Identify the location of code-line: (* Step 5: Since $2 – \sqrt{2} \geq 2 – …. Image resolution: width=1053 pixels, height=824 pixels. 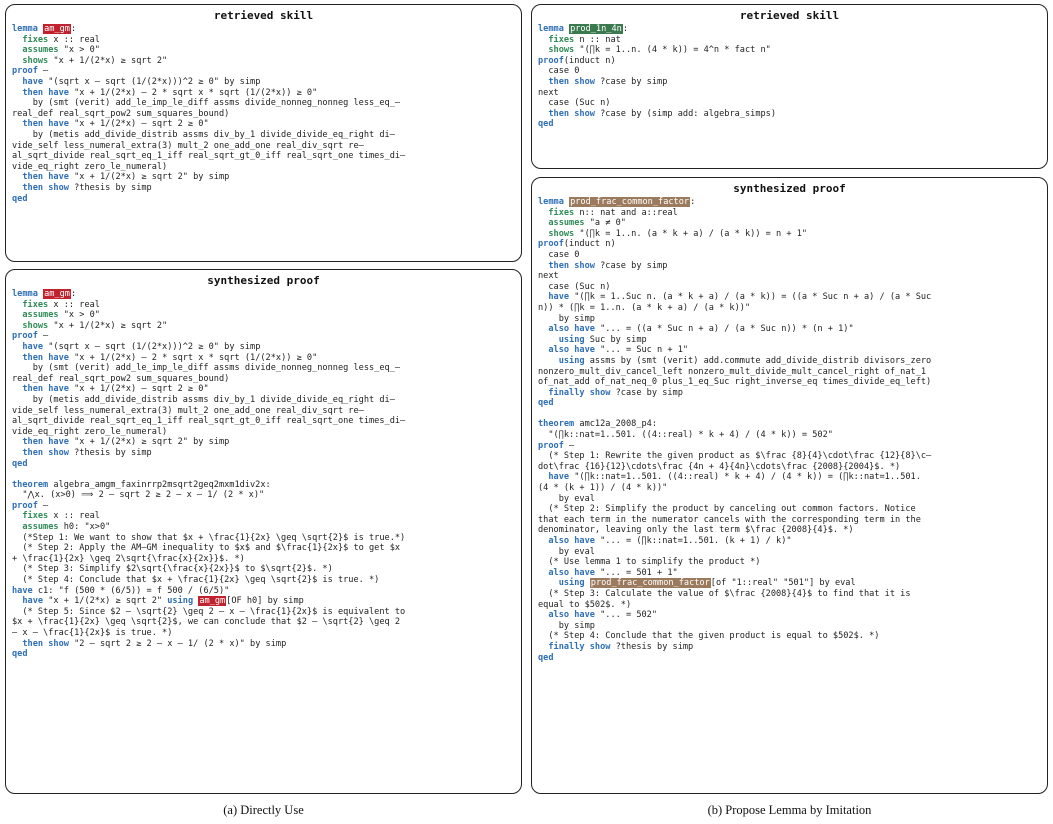
(263, 612).